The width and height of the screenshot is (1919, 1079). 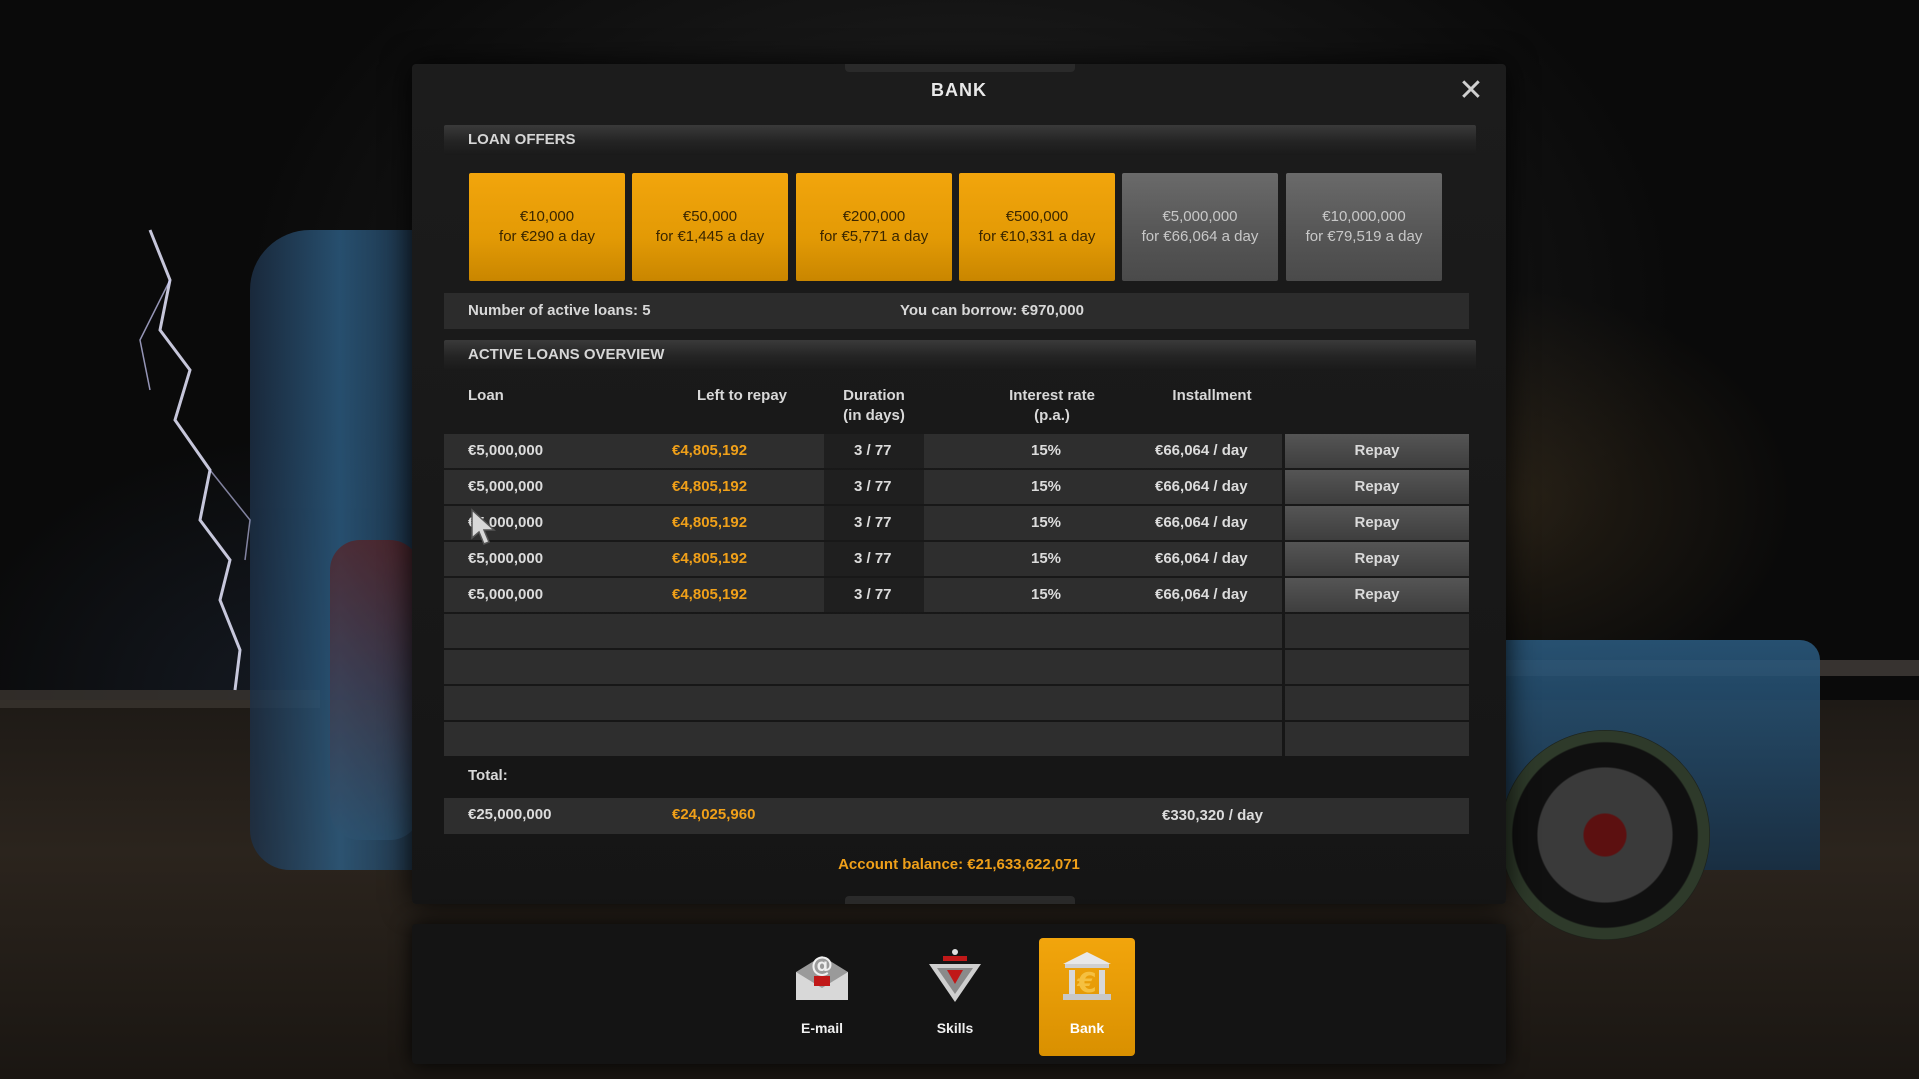 What do you see at coordinates (1052, 395) in the screenshot?
I see `column-interest-line1: Interest rate` at bounding box center [1052, 395].